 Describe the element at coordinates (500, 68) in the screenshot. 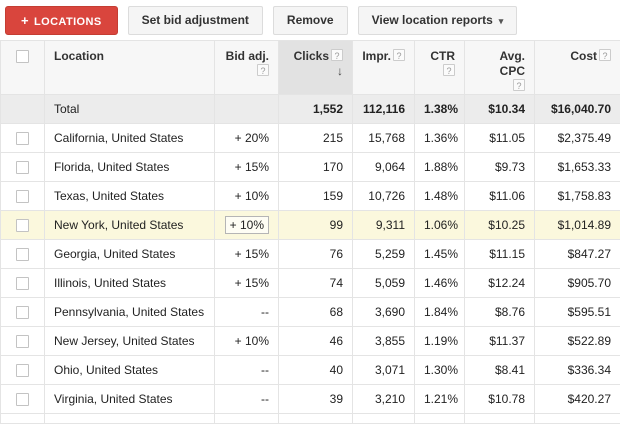

I see `column-header-avg_cpc: Avg. CPC?` at that location.